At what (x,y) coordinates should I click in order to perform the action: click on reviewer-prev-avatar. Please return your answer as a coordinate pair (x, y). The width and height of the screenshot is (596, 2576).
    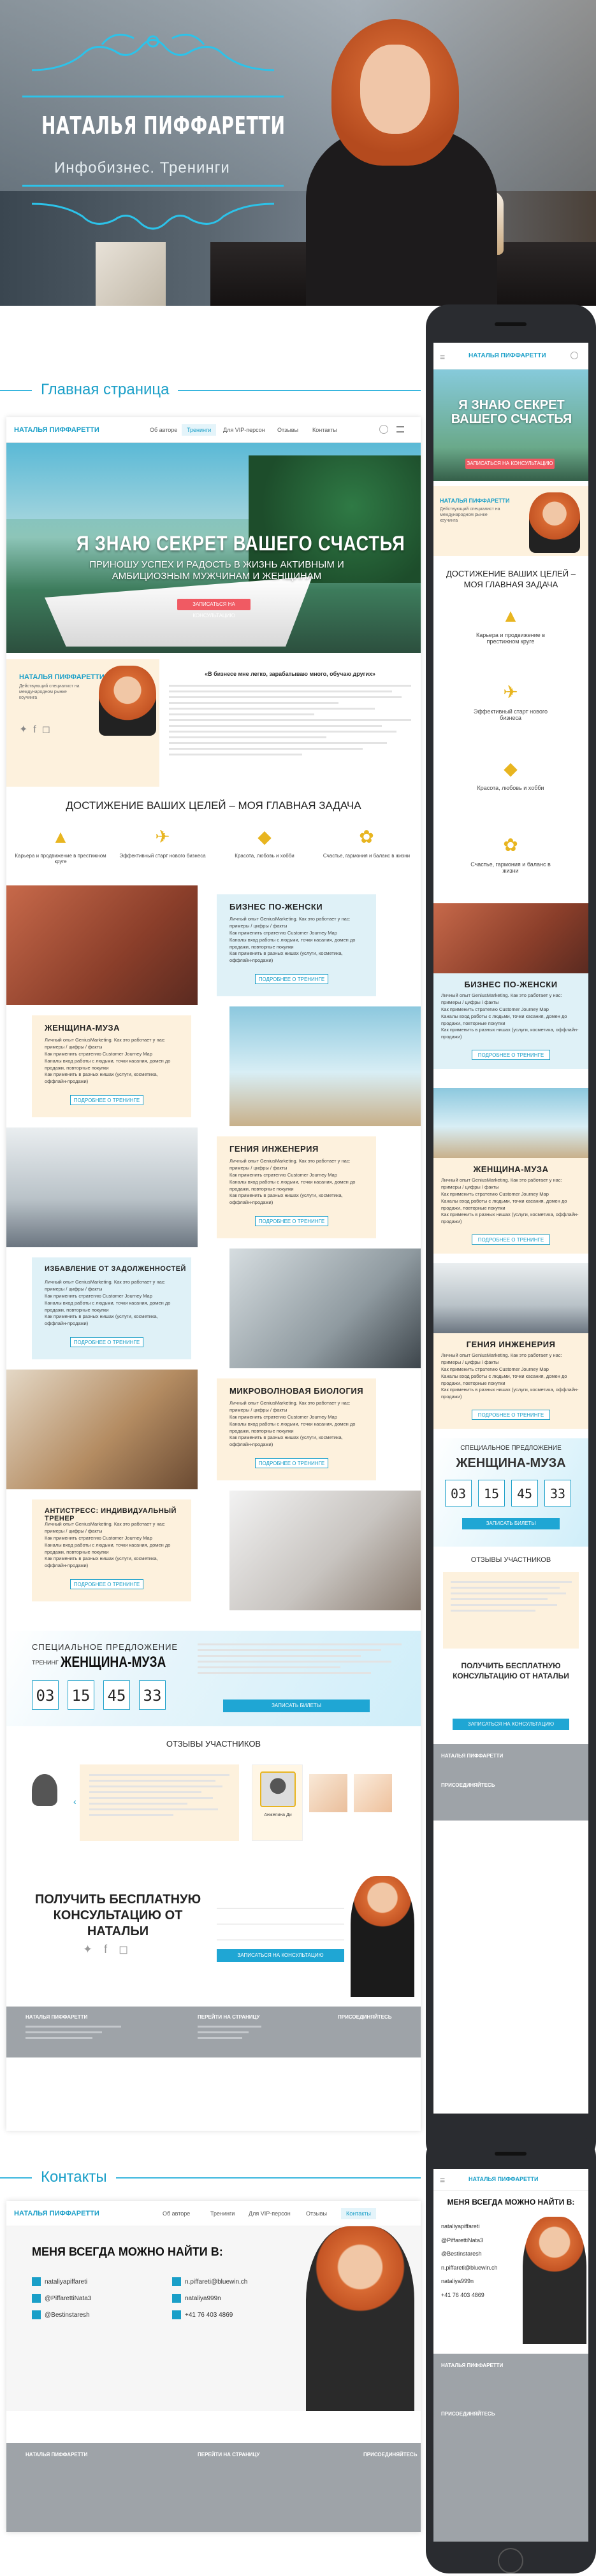
    Looking at the image, I should click on (44, 1790).